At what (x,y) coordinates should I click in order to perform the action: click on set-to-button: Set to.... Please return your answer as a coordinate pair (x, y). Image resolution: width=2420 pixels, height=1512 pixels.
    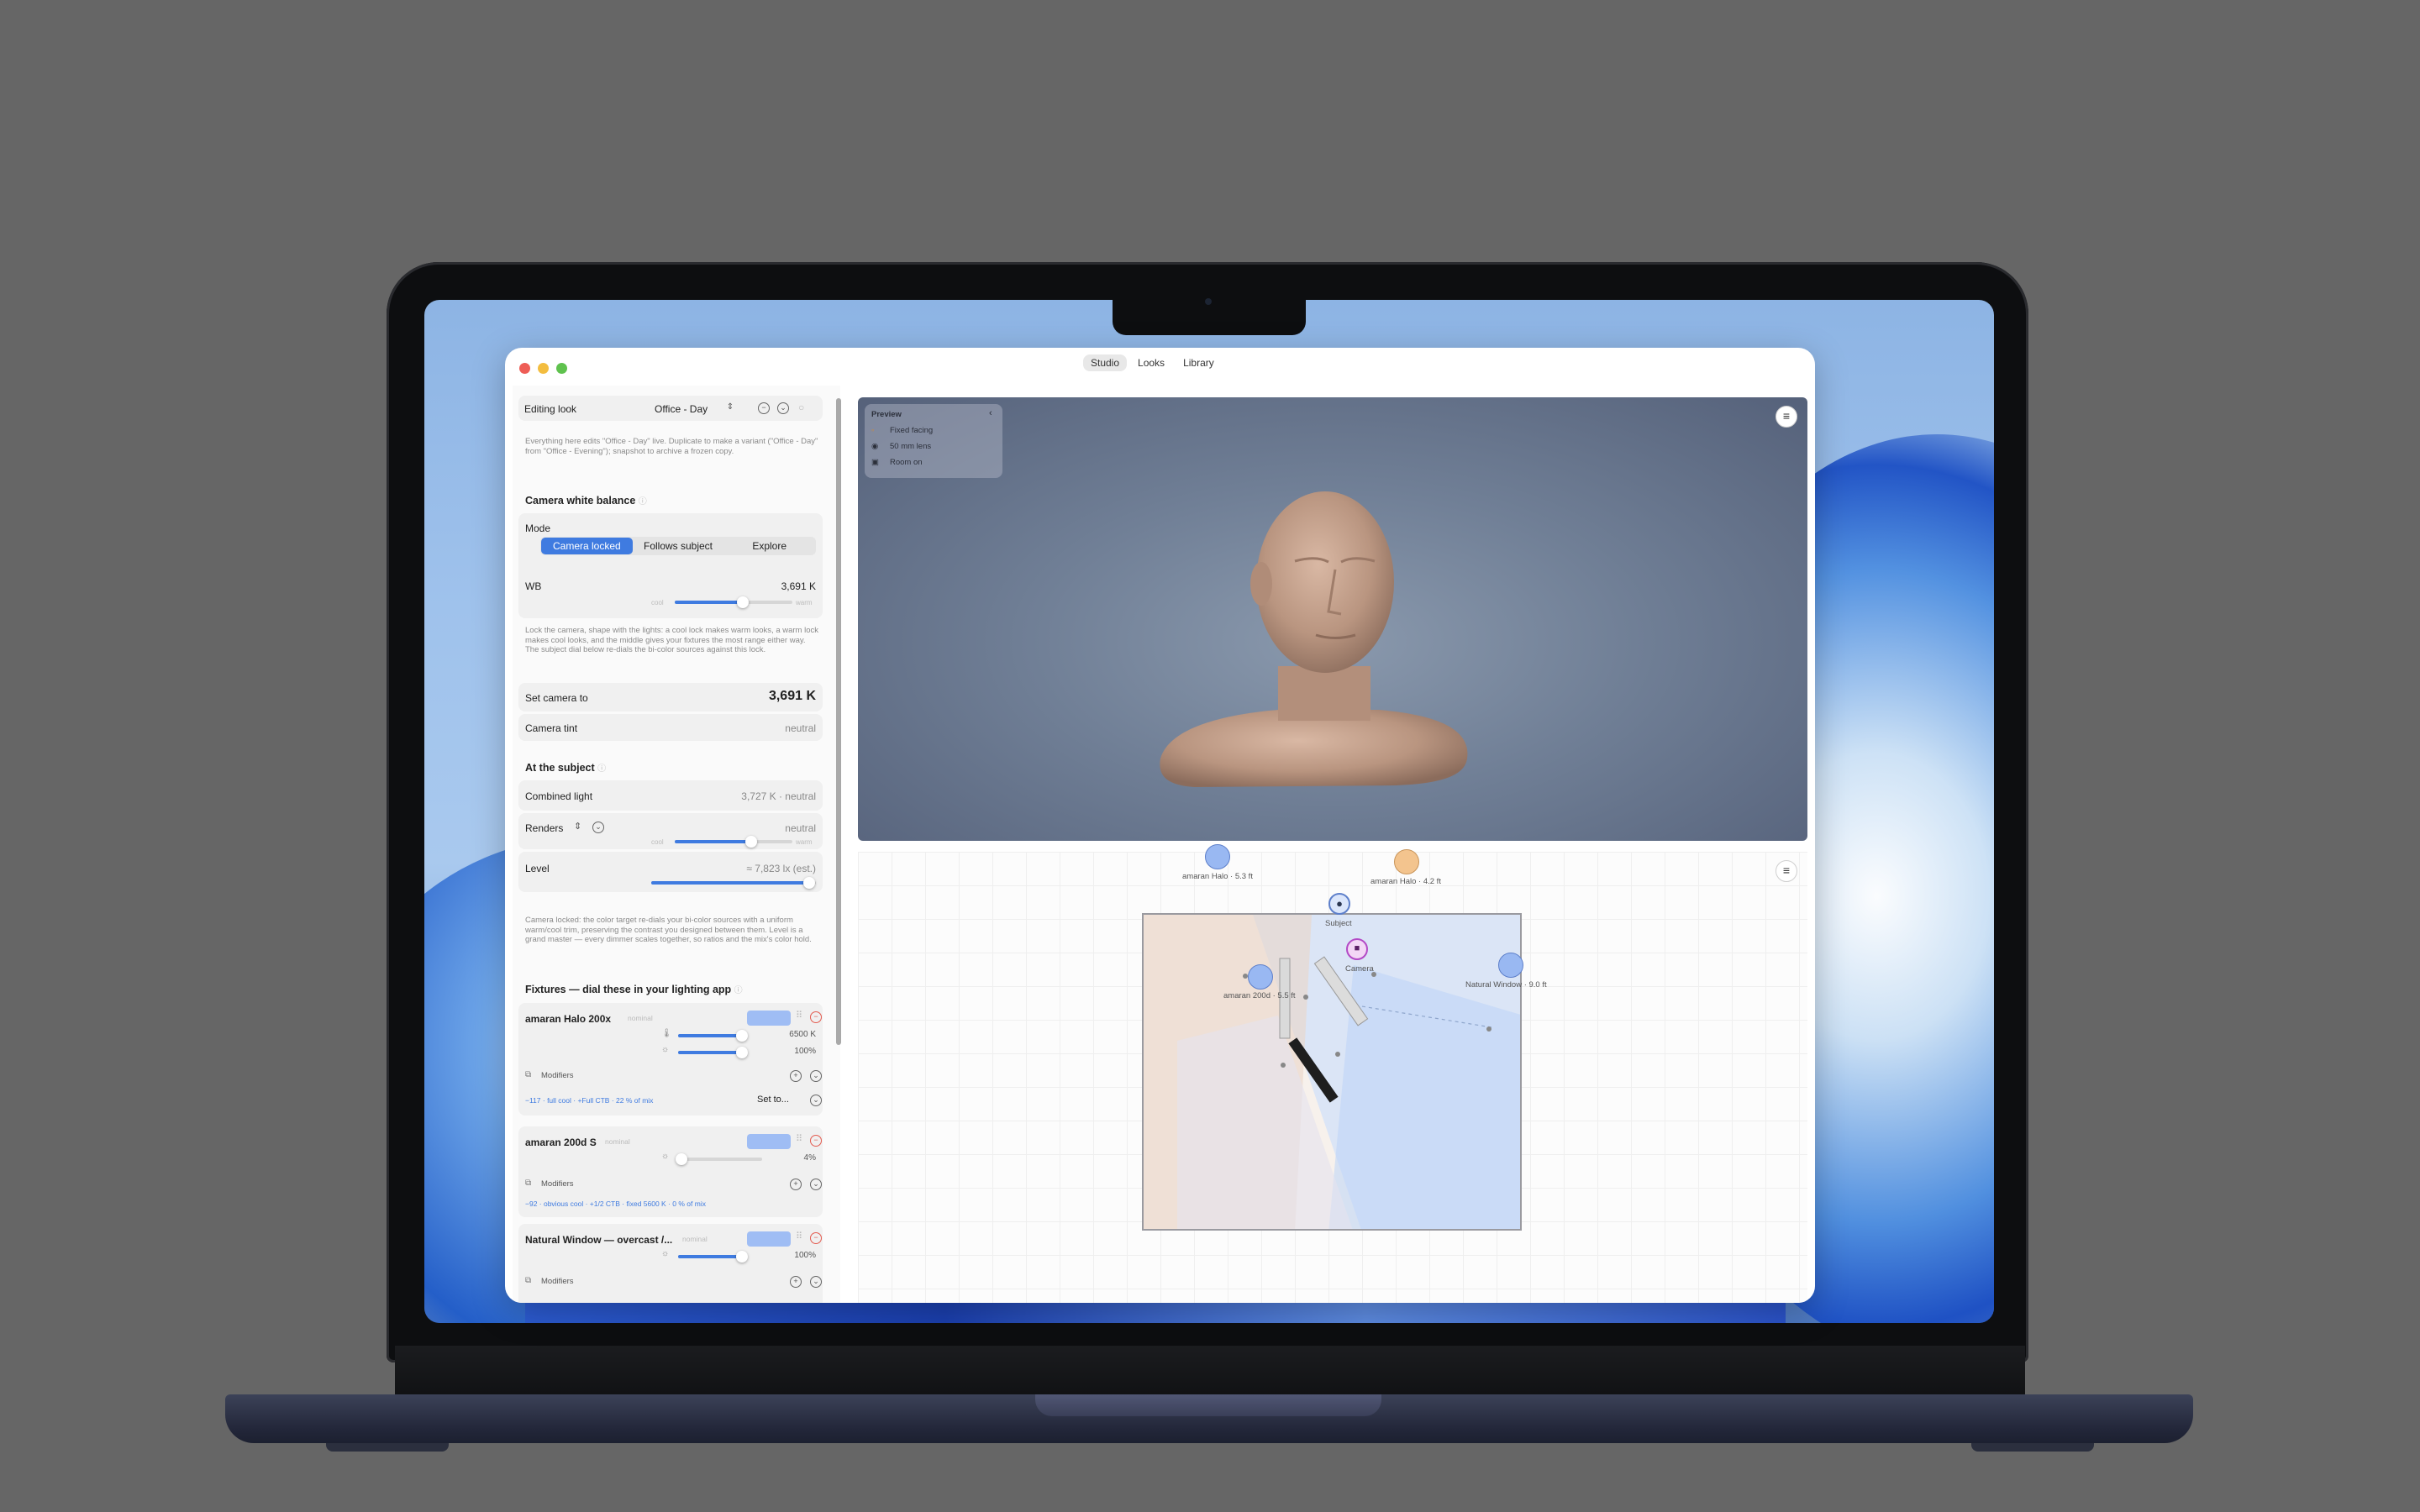
    Looking at the image, I should click on (773, 1100).